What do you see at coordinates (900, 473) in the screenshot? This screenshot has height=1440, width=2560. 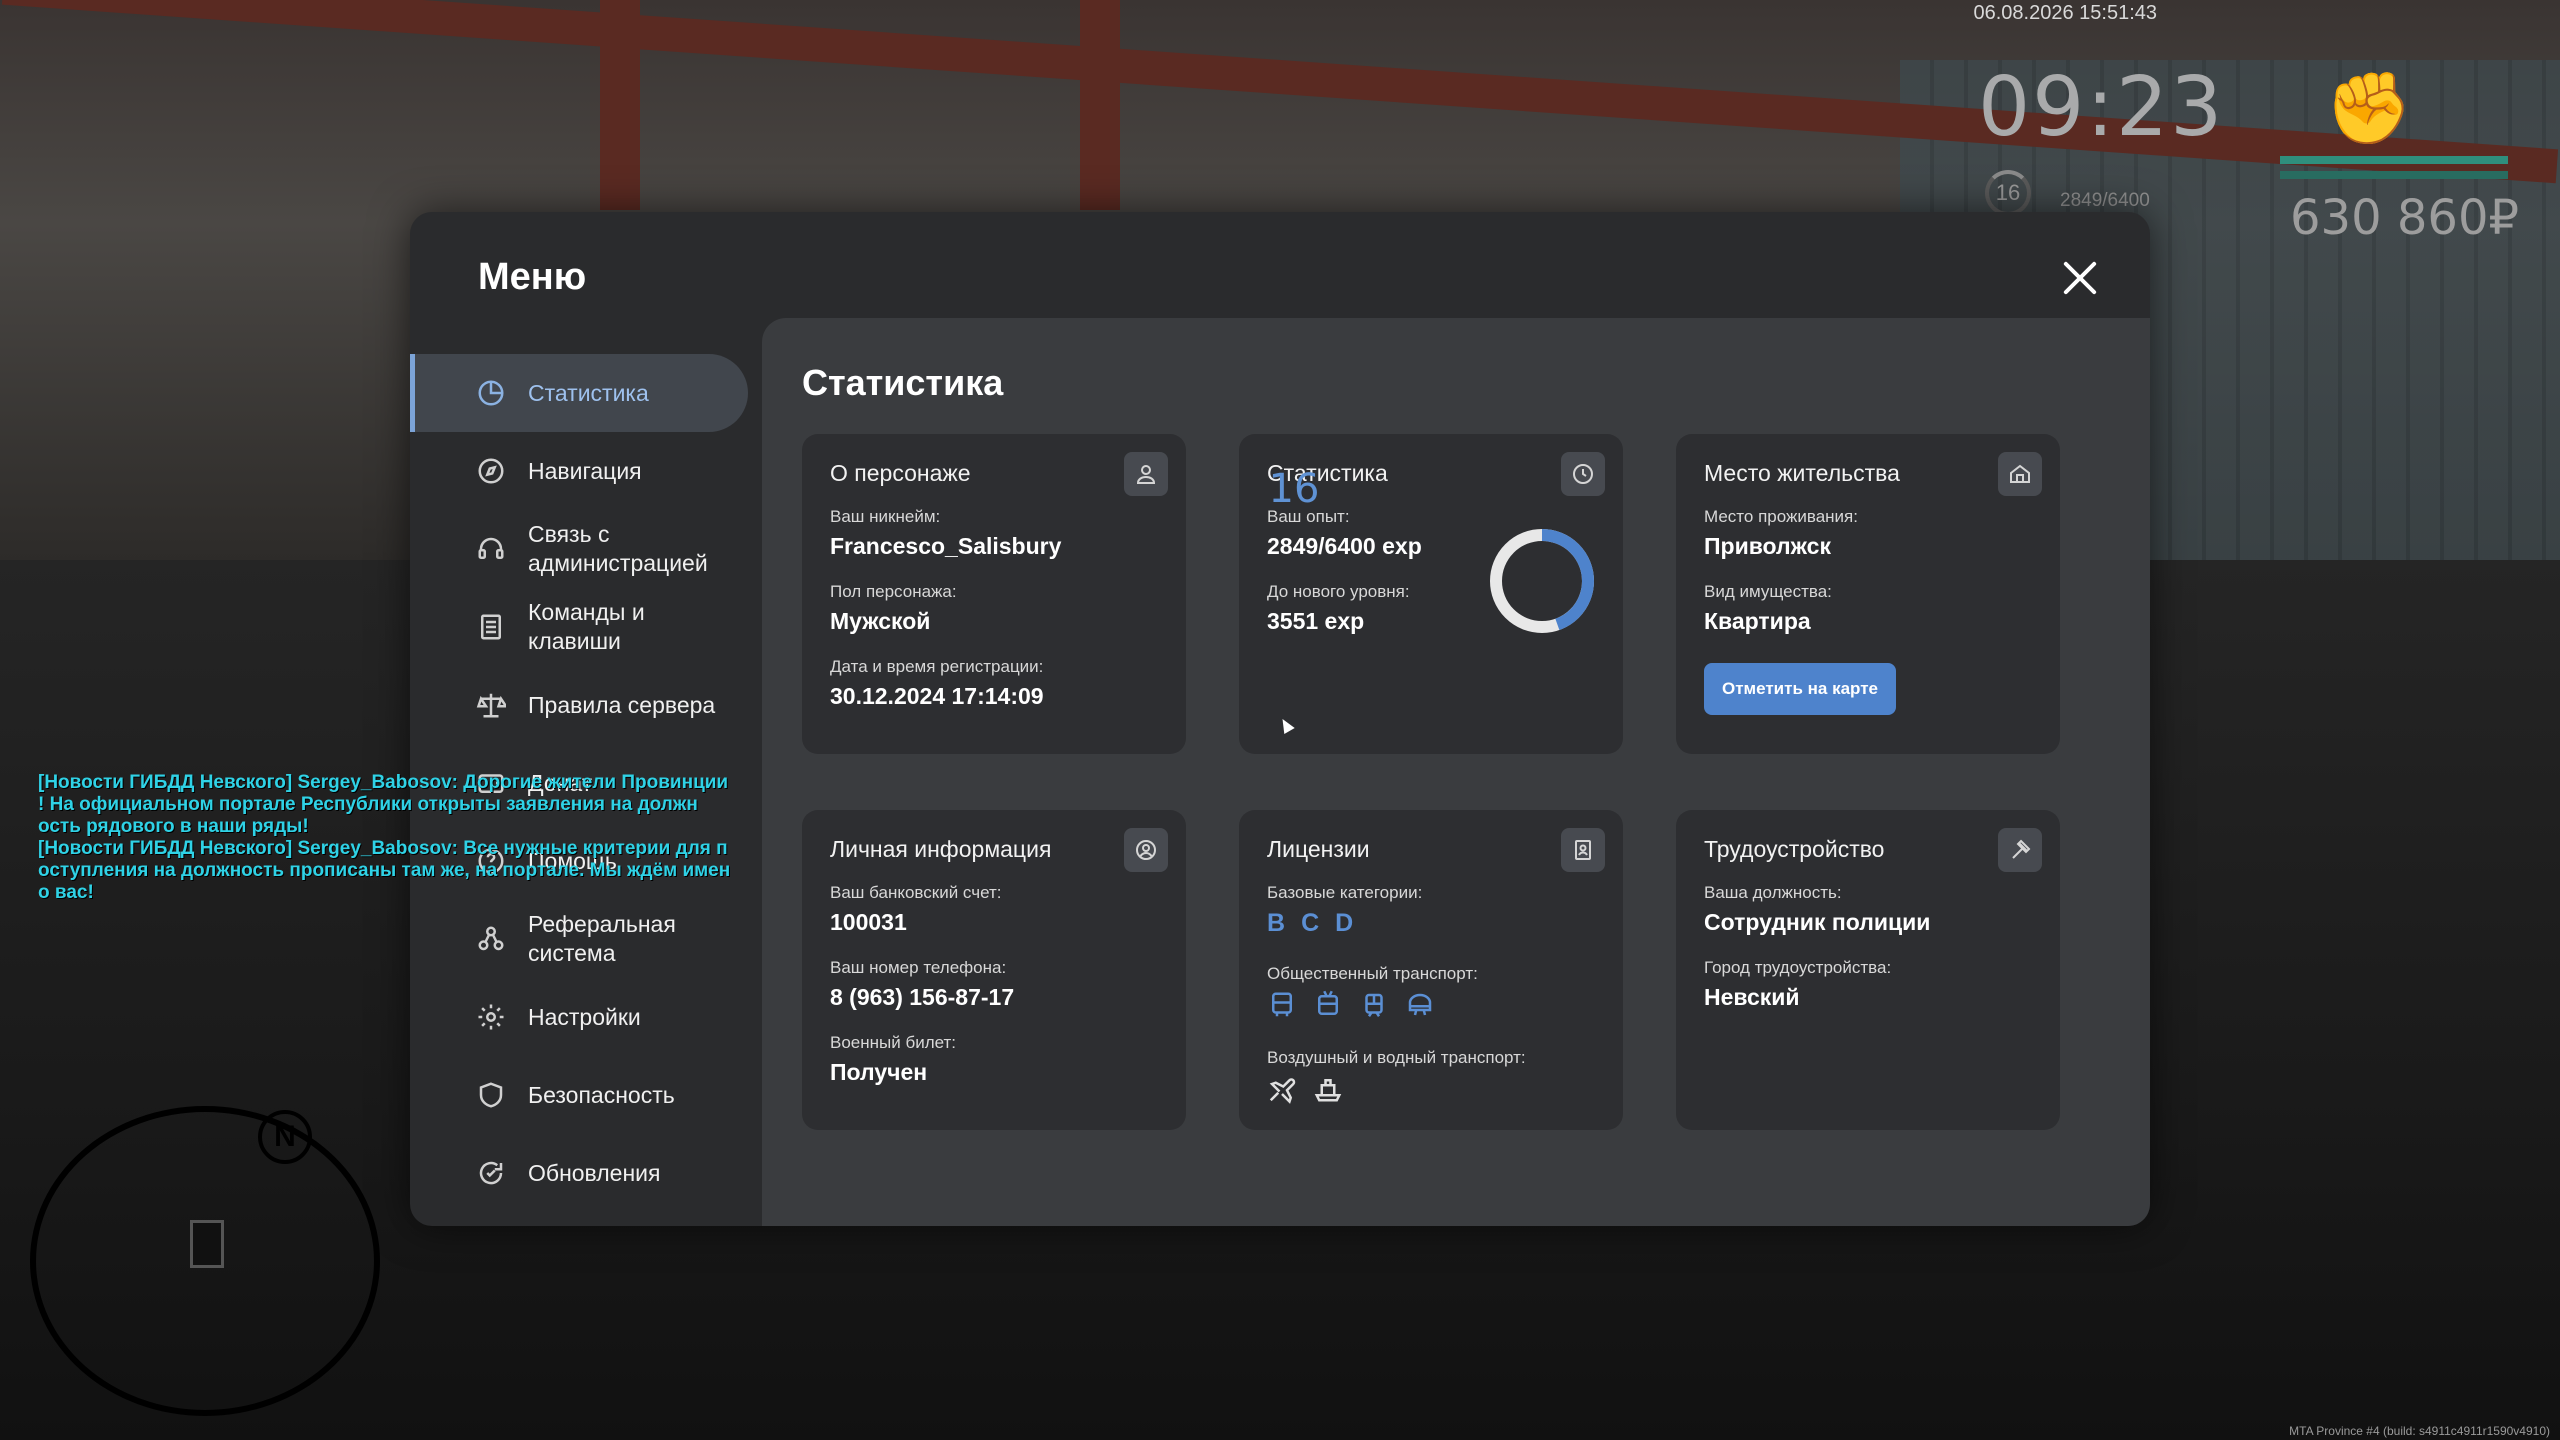 I see `card-title: О персонаже` at bounding box center [900, 473].